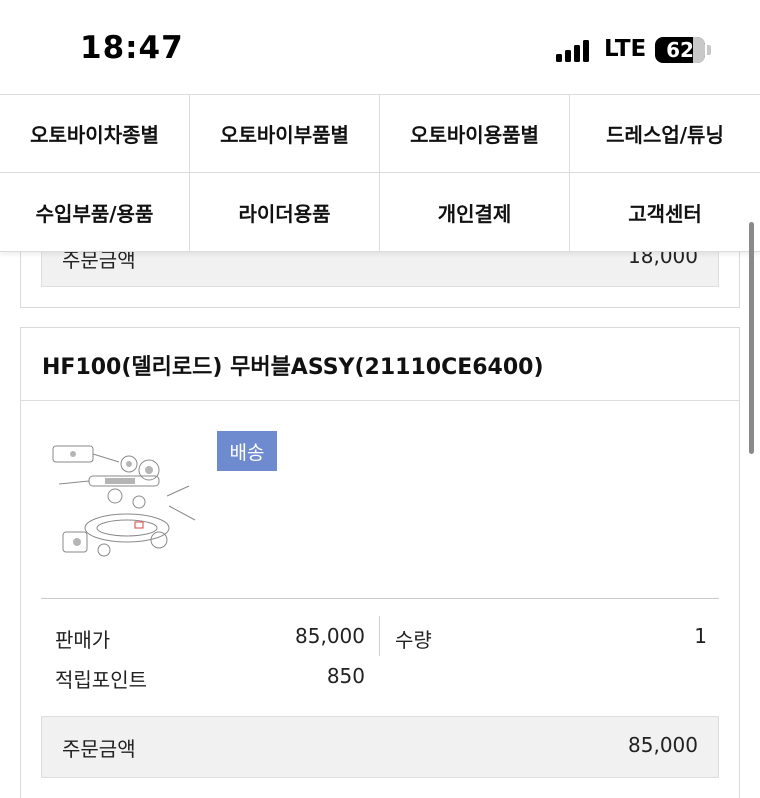 Image resolution: width=760 pixels, height=798 pixels. What do you see at coordinates (475, 212) in the screenshot?
I see `menu-item-personal-payment: 개인결제` at bounding box center [475, 212].